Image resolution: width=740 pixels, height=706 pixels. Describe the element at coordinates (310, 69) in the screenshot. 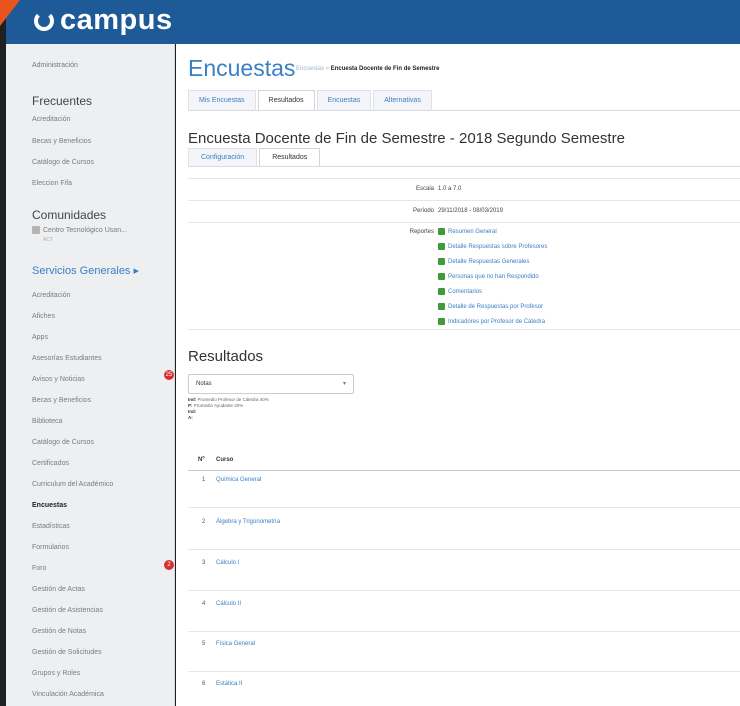

I see `breadcrumb-link: Encuestas` at that location.